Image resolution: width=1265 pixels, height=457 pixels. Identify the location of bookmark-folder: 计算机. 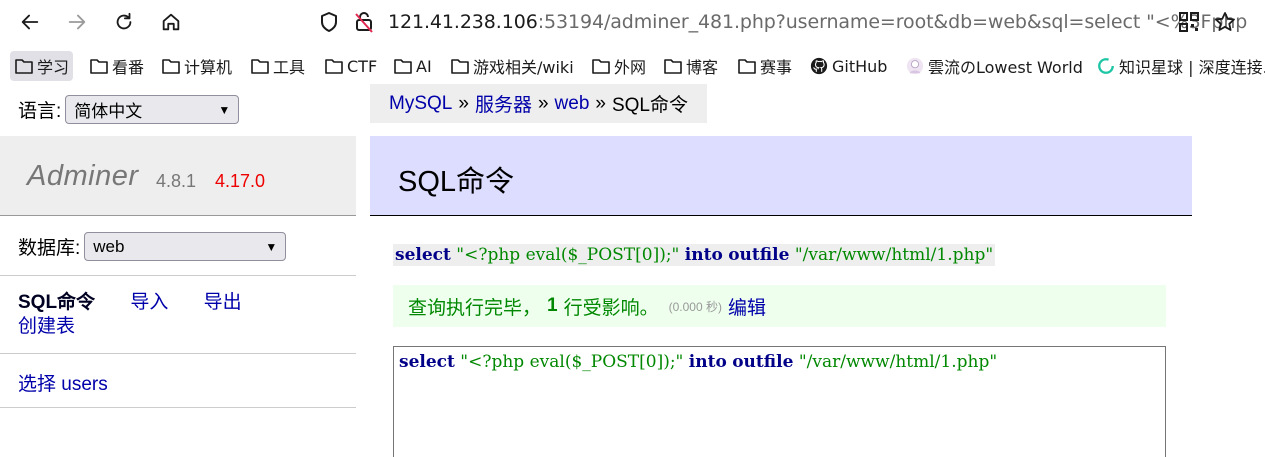
(196, 66).